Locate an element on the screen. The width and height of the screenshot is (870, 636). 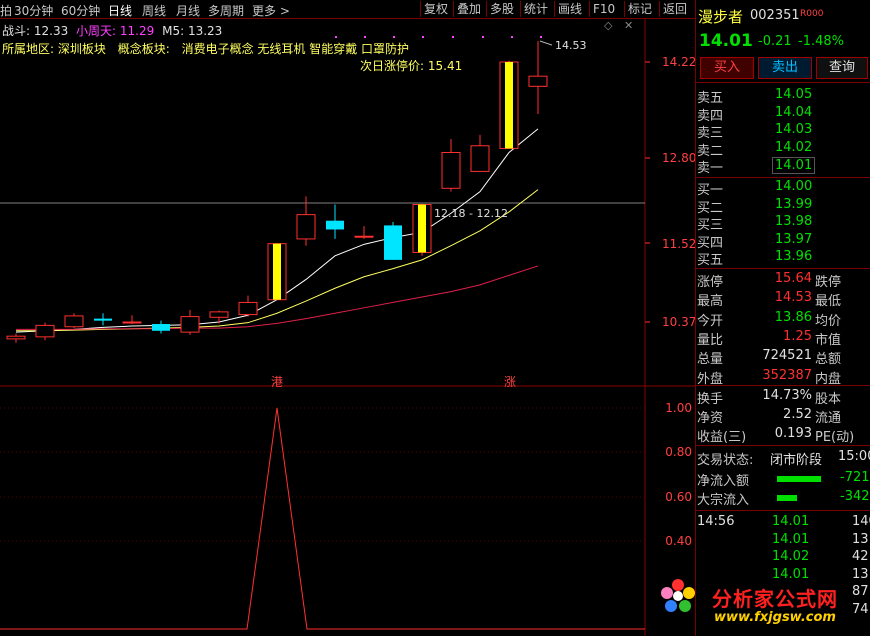
stat-value: 724521 is located at coordinates (787, 356).